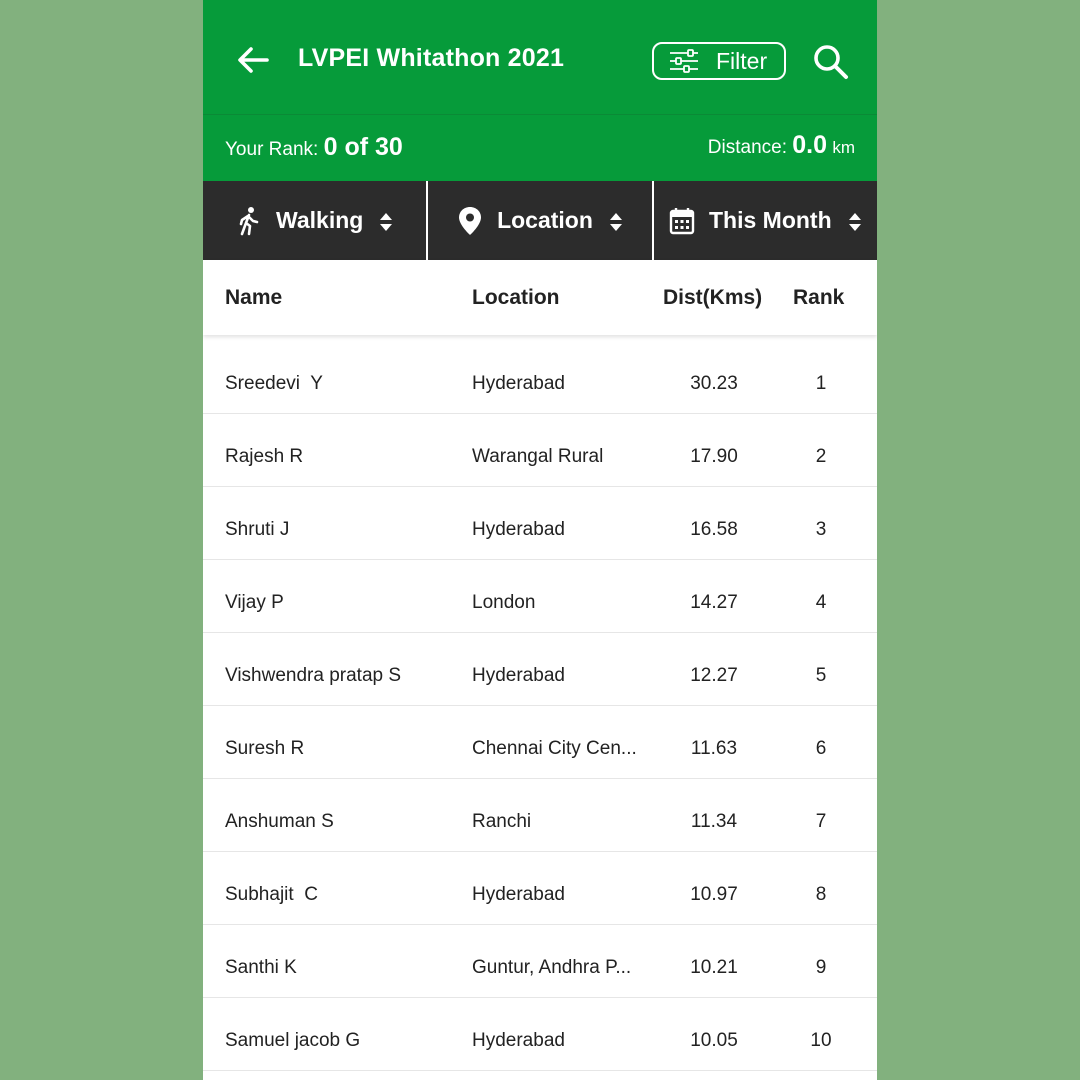 This screenshot has height=1080, width=1080. I want to click on table-row: Samuel jacob G Hyderabad 10.05 10, so click(540, 1034).